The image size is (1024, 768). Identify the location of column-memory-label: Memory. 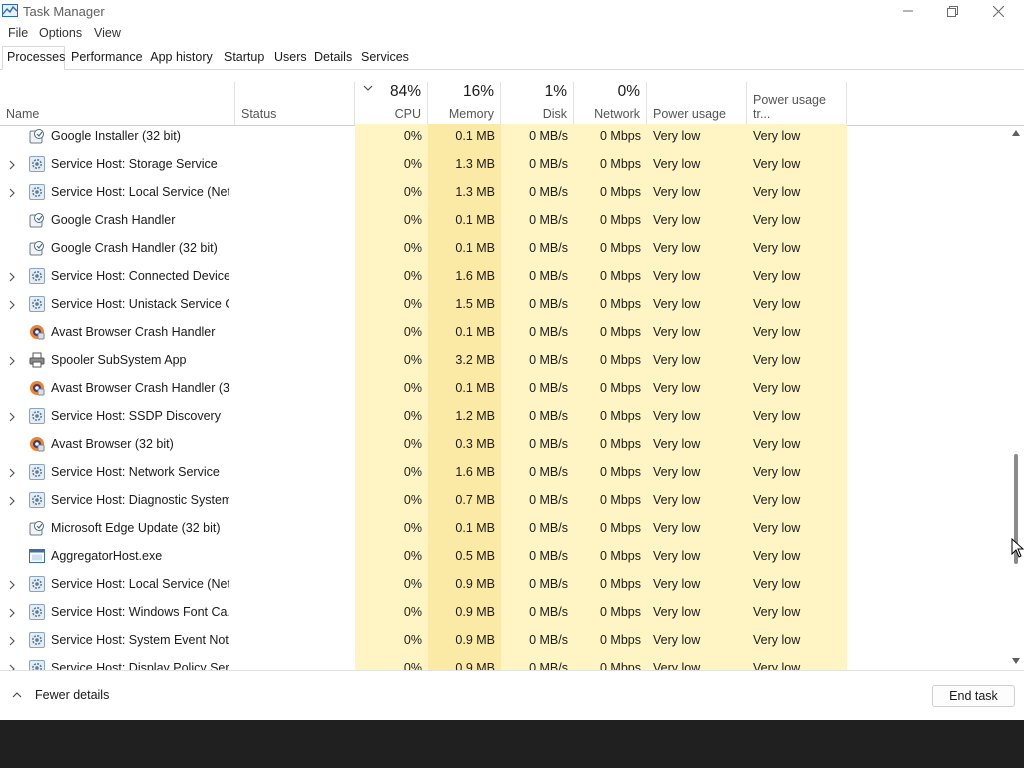
(471, 114).